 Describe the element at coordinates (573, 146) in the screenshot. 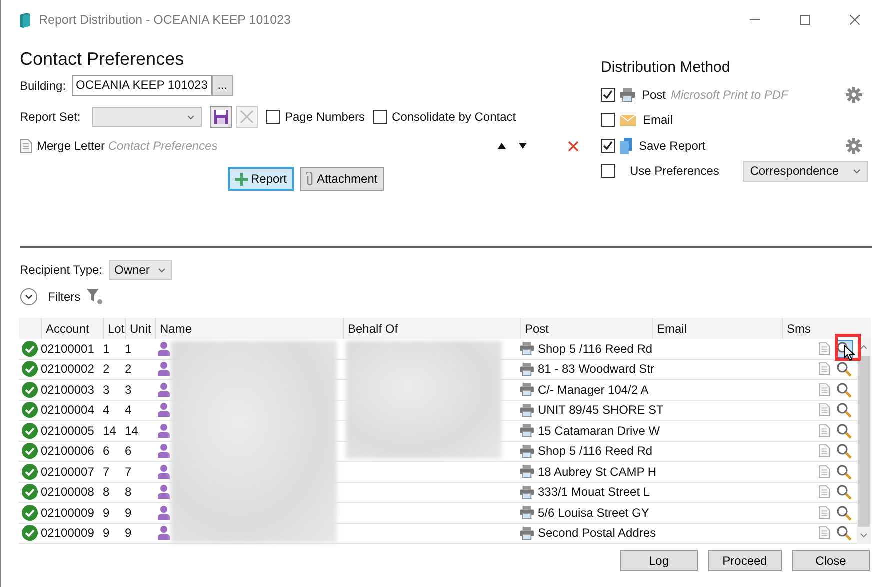

I see `remove-icon` at that location.